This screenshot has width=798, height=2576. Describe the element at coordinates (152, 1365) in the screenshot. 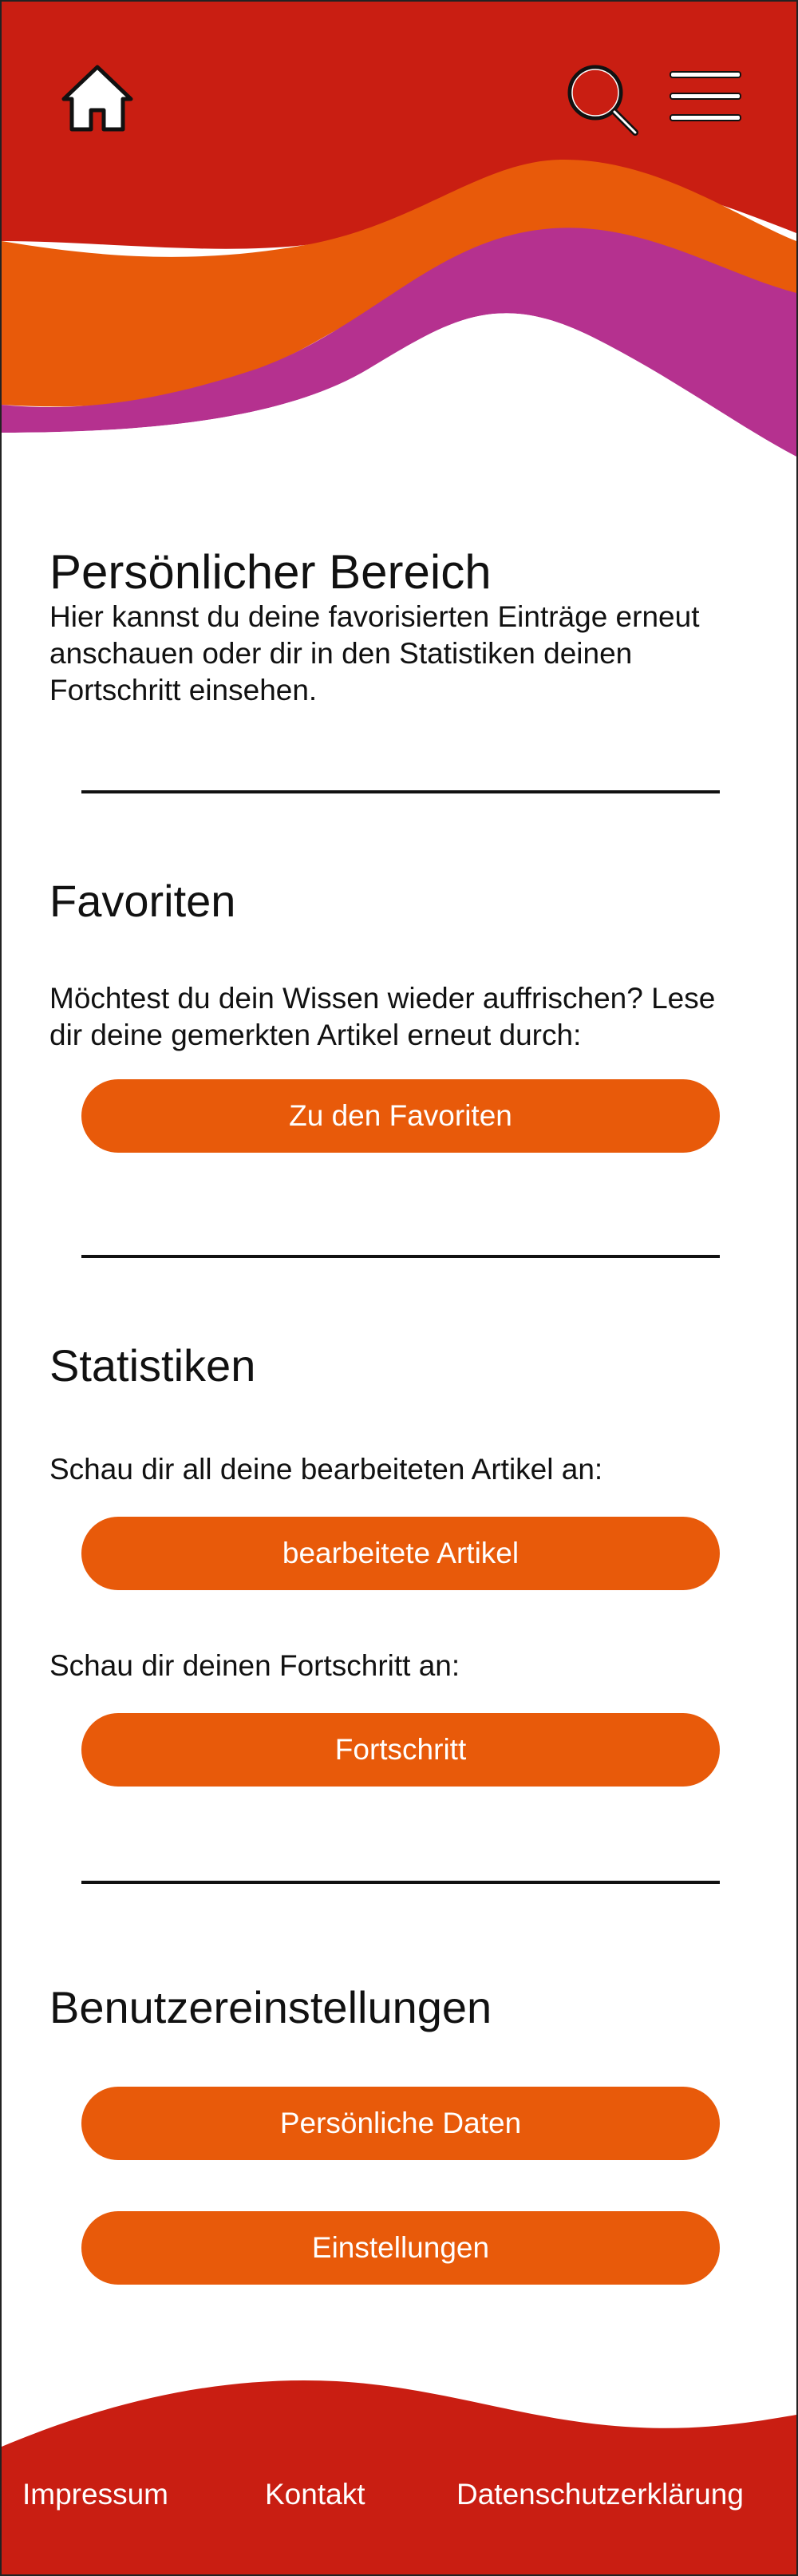

I see `statistics-title: Statistiken` at that location.